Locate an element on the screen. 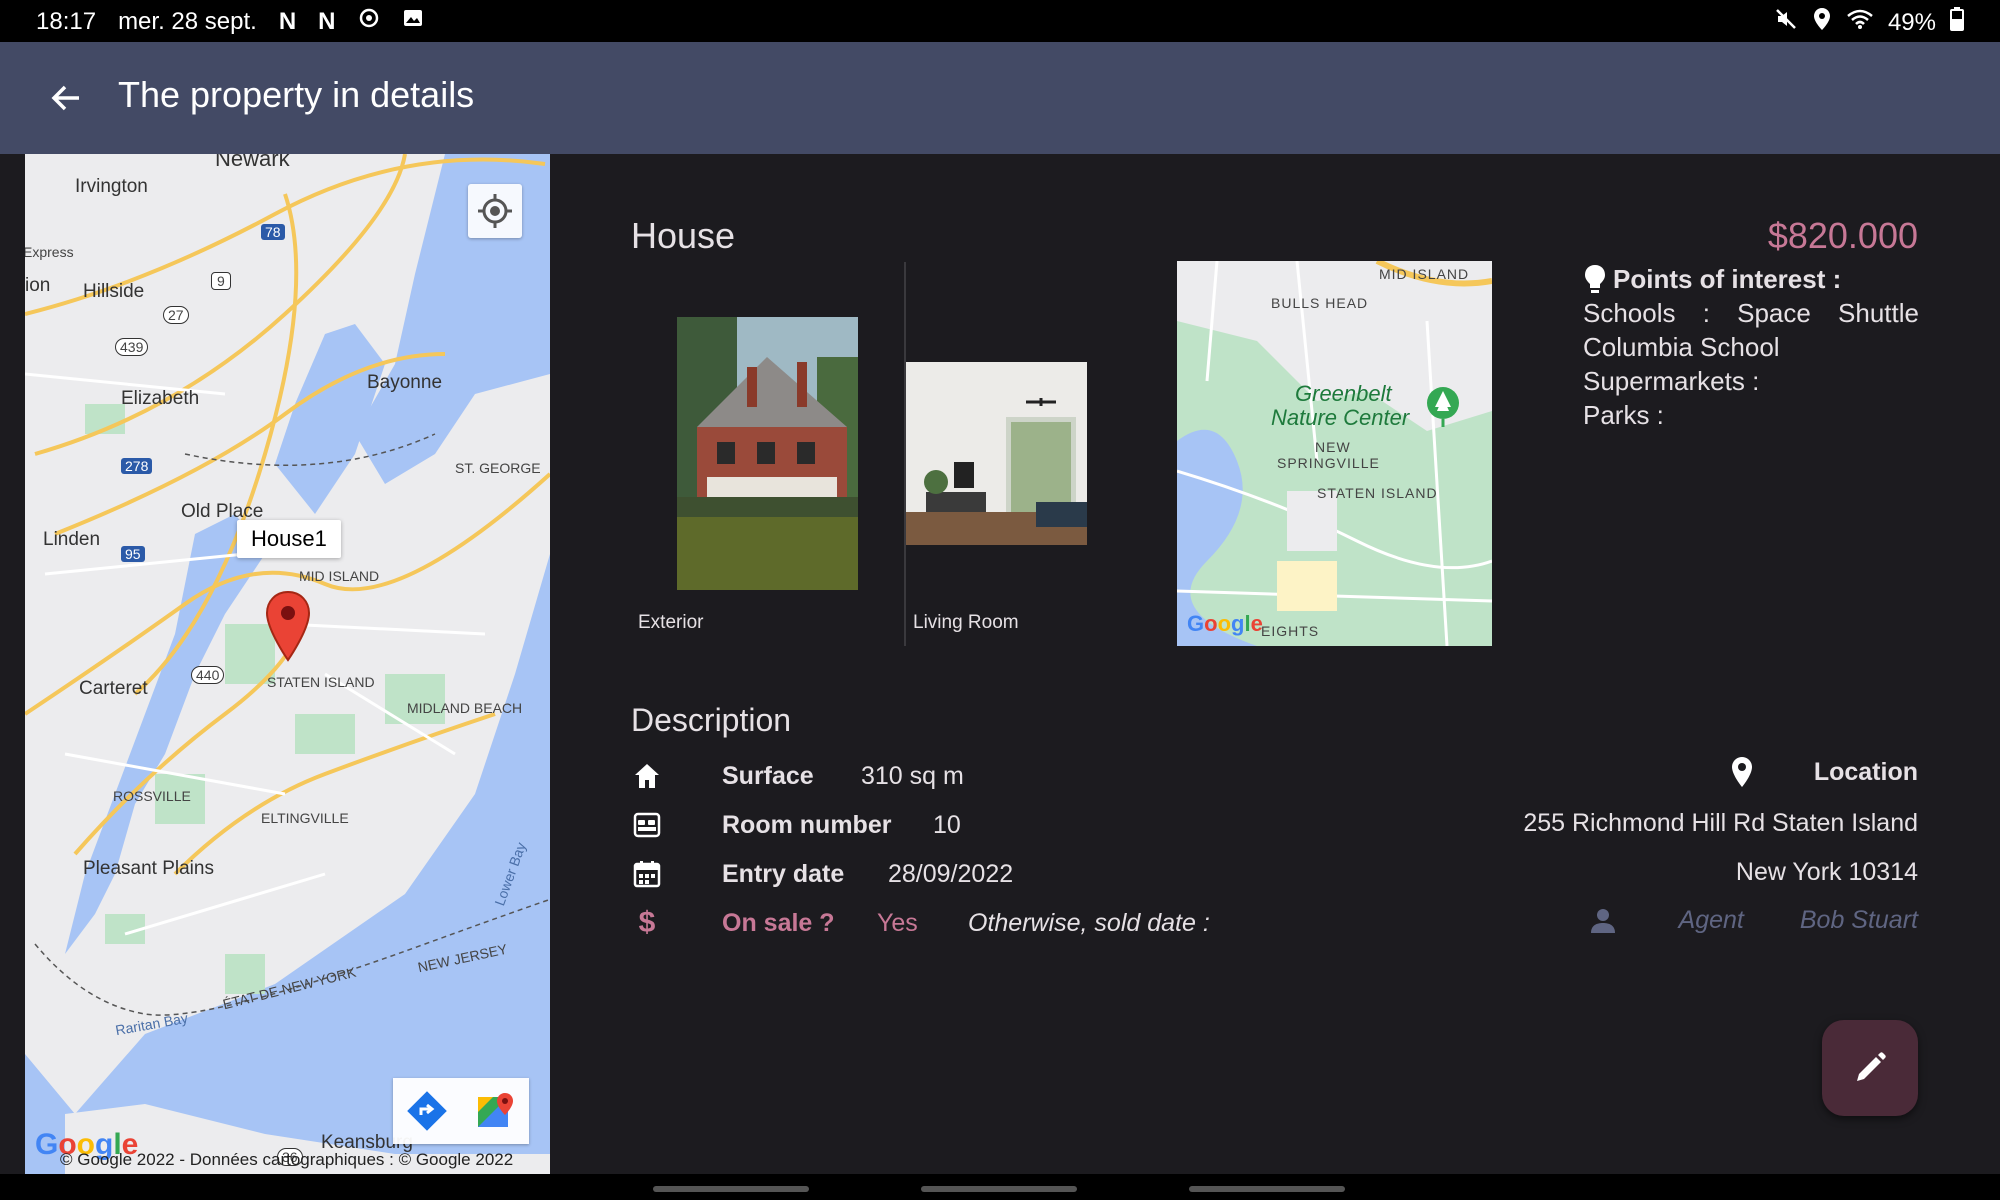  address-line-2: New York 10314 is located at coordinates (1826, 872).